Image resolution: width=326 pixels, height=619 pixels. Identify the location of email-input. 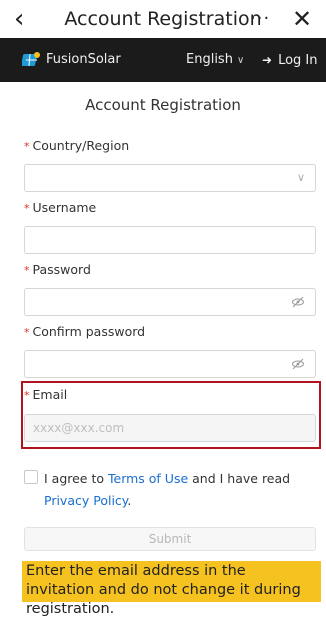
(170, 428).